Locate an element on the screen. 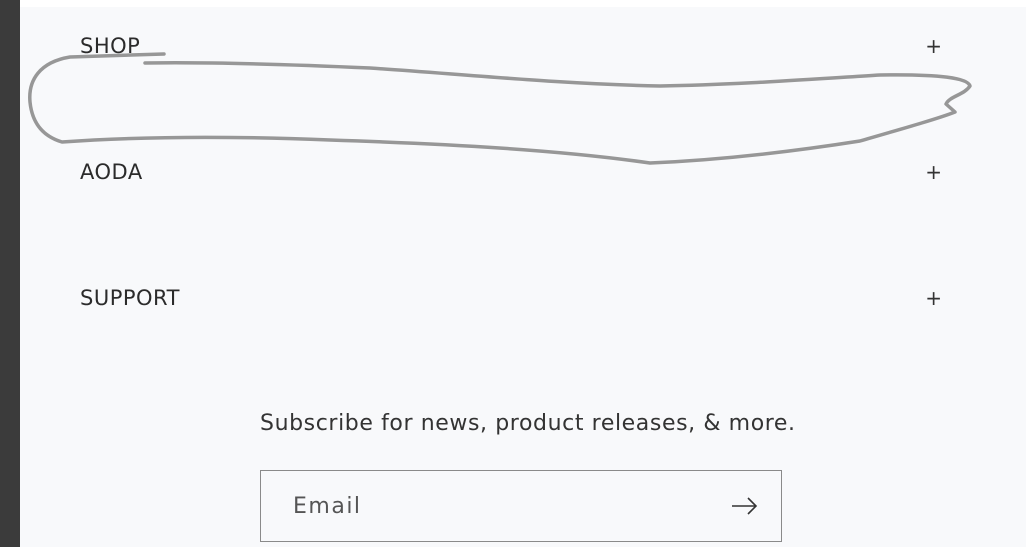 The width and height of the screenshot is (1026, 547). accordion-shop-label: SHOP is located at coordinates (110, 46).